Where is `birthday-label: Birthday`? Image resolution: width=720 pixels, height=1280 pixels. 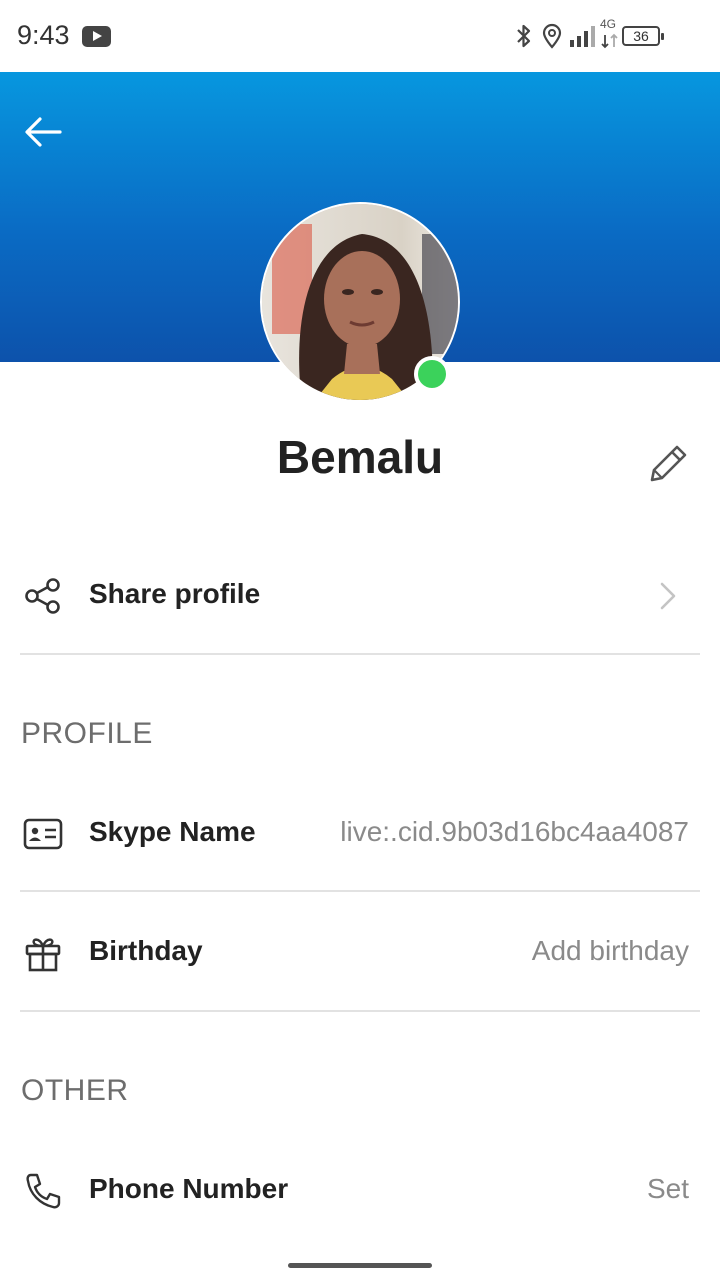
birthday-label: Birthday is located at coordinates (146, 950).